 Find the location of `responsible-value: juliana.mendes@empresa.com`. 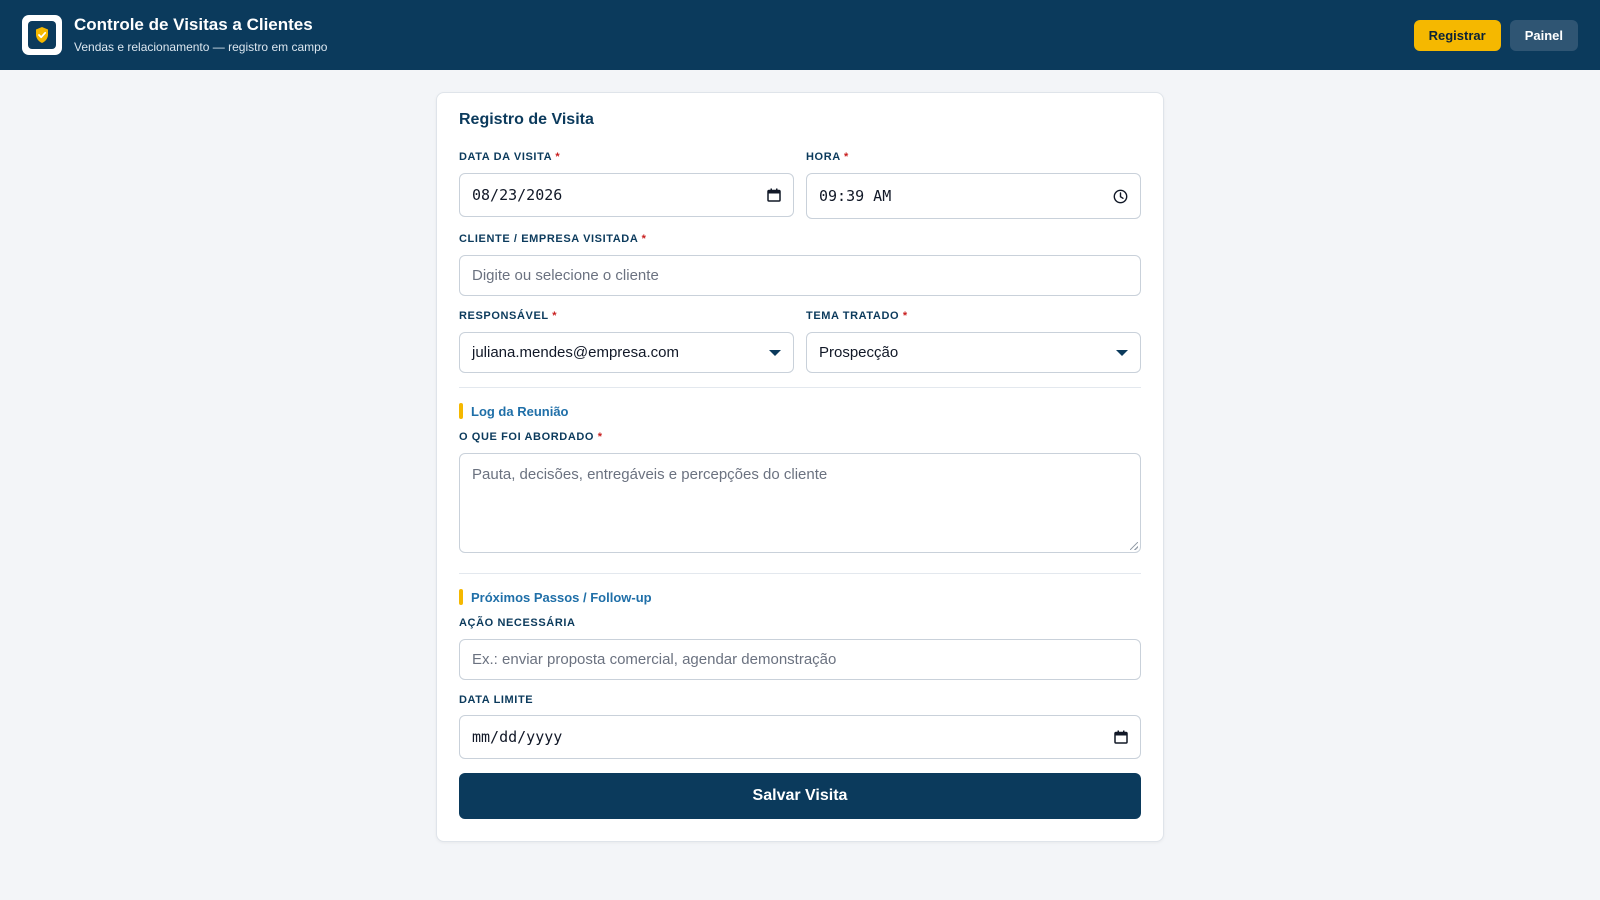

responsible-value: juliana.mendes@empresa.com is located at coordinates (575, 352).